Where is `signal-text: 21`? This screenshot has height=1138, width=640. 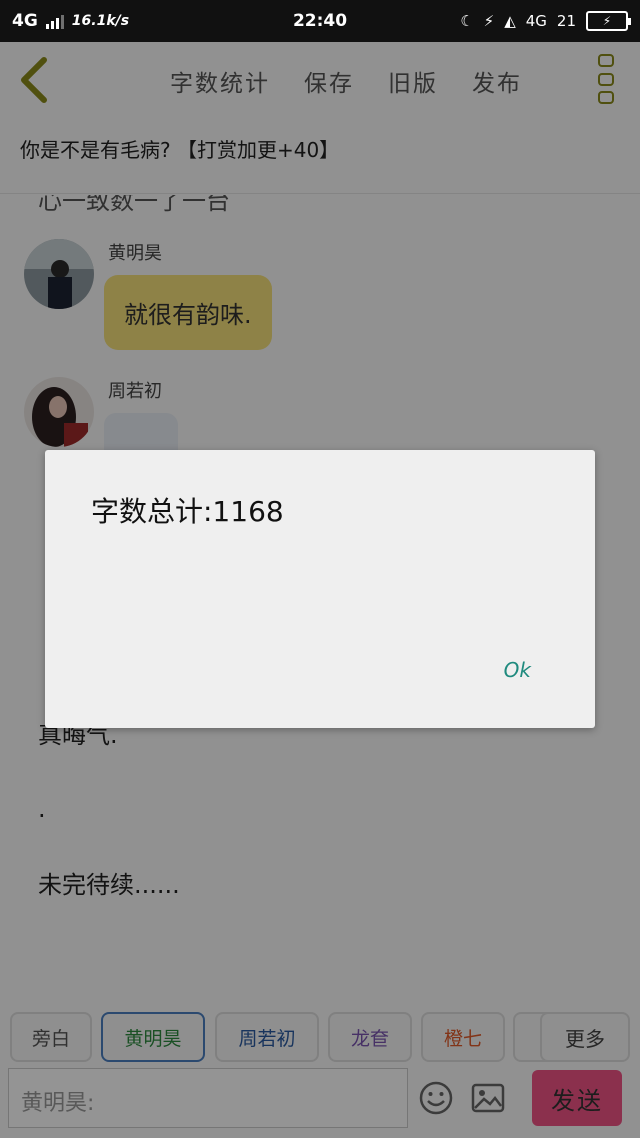 signal-text: 21 is located at coordinates (566, 21).